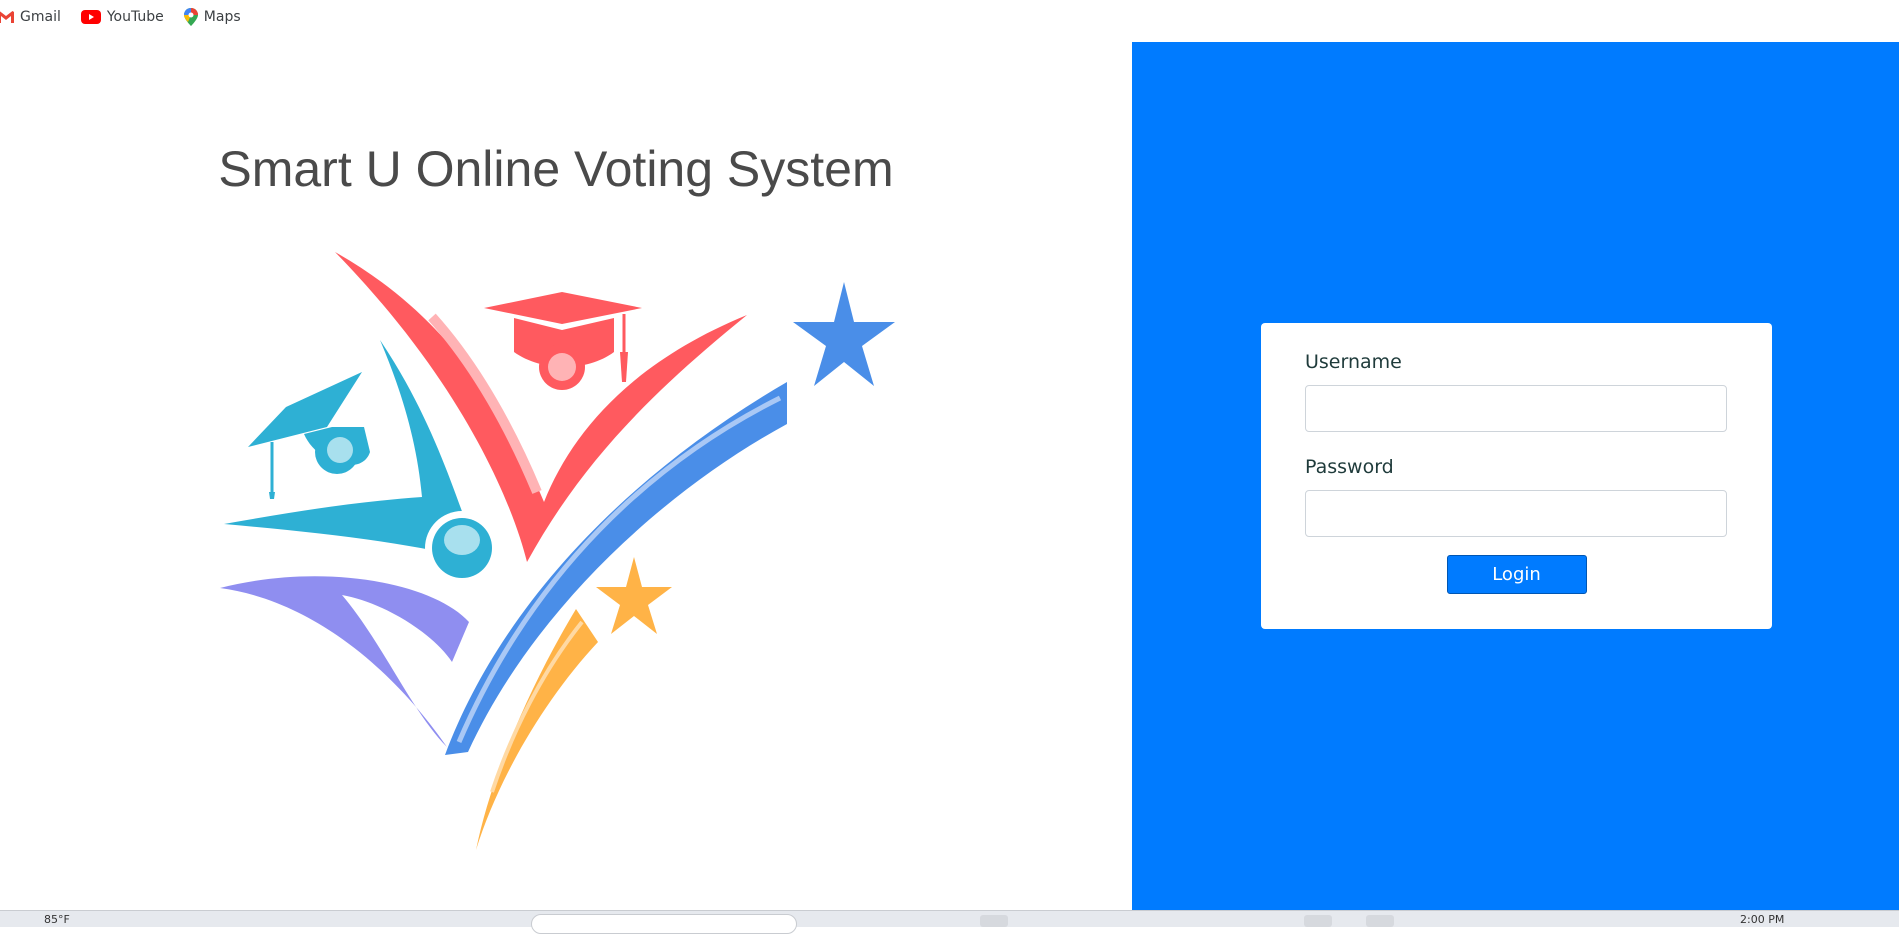 The height and width of the screenshot is (934, 1899). I want to click on password-label: Password, so click(1349, 467).